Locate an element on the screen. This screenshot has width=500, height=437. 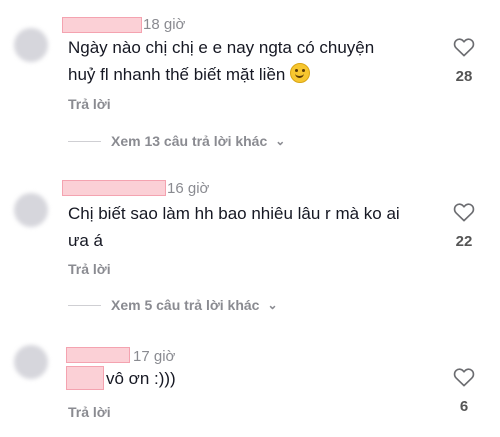
comment-time: 16 giờ is located at coordinates (188, 188).